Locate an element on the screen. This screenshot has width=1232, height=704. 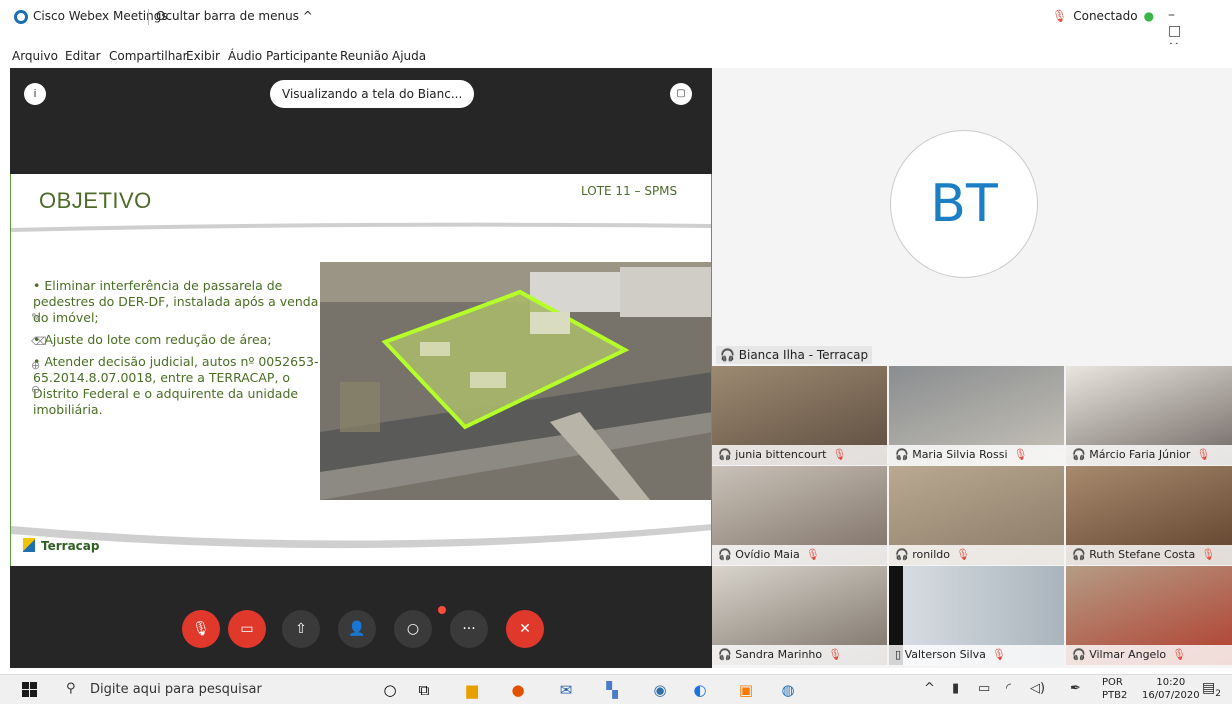
participants-button: 👤 is located at coordinates (357, 629).